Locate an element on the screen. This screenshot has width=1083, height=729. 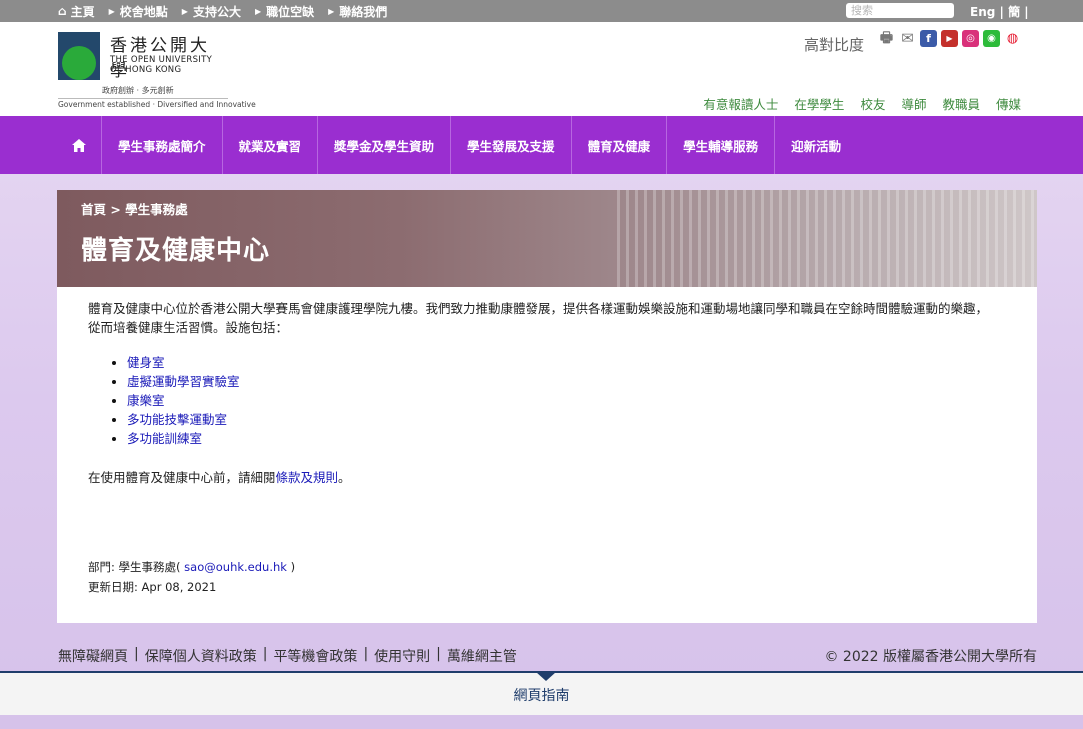
audience-links: 有意報讀人士 在學學生 校友 導師 教職員 傳媒 is located at coordinates (862, 103).